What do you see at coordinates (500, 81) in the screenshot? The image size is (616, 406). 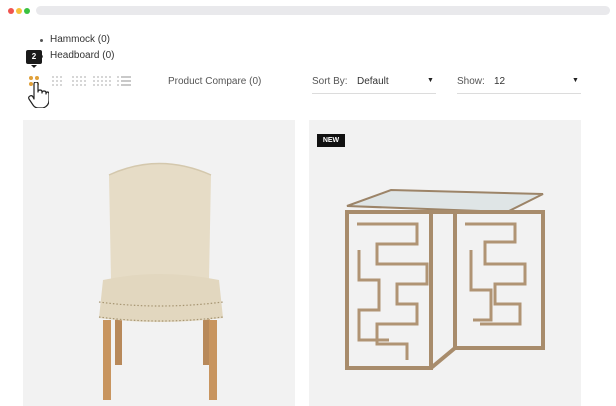 I see `show-value: 12` at bounding box center [500, 81].